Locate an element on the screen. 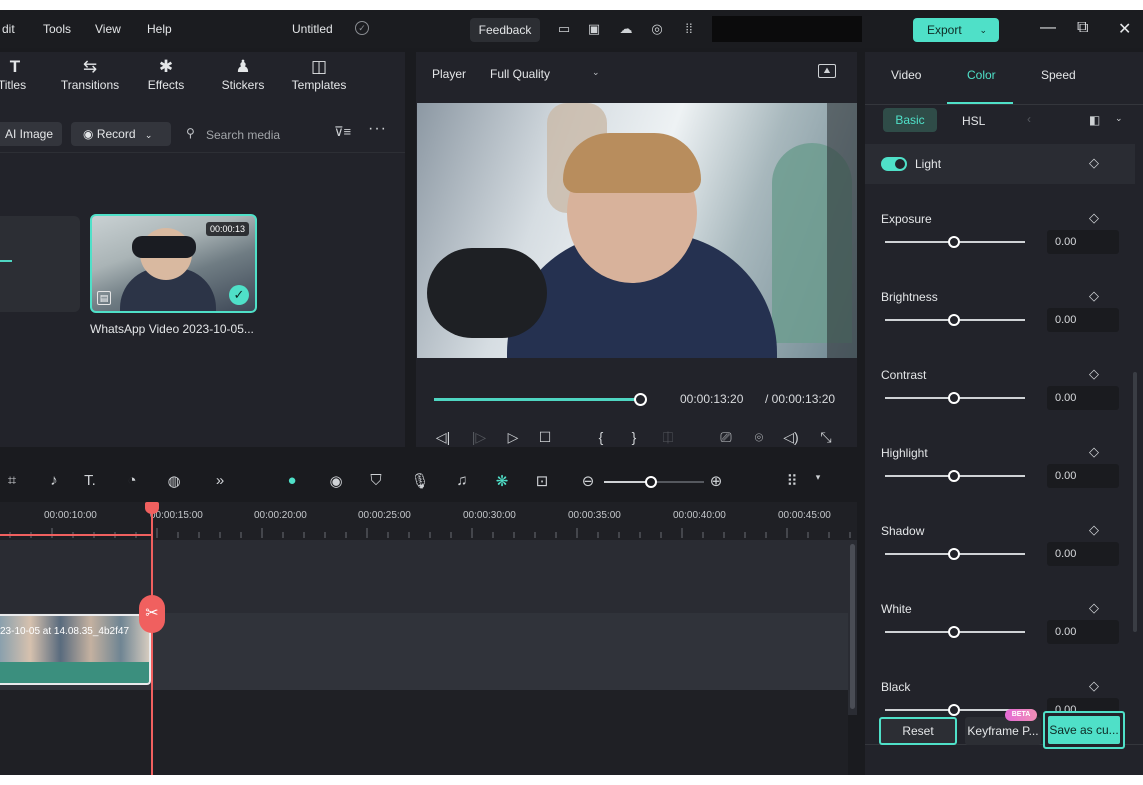  restore-icon: ⧉ is located at coordinates (1082, 28).